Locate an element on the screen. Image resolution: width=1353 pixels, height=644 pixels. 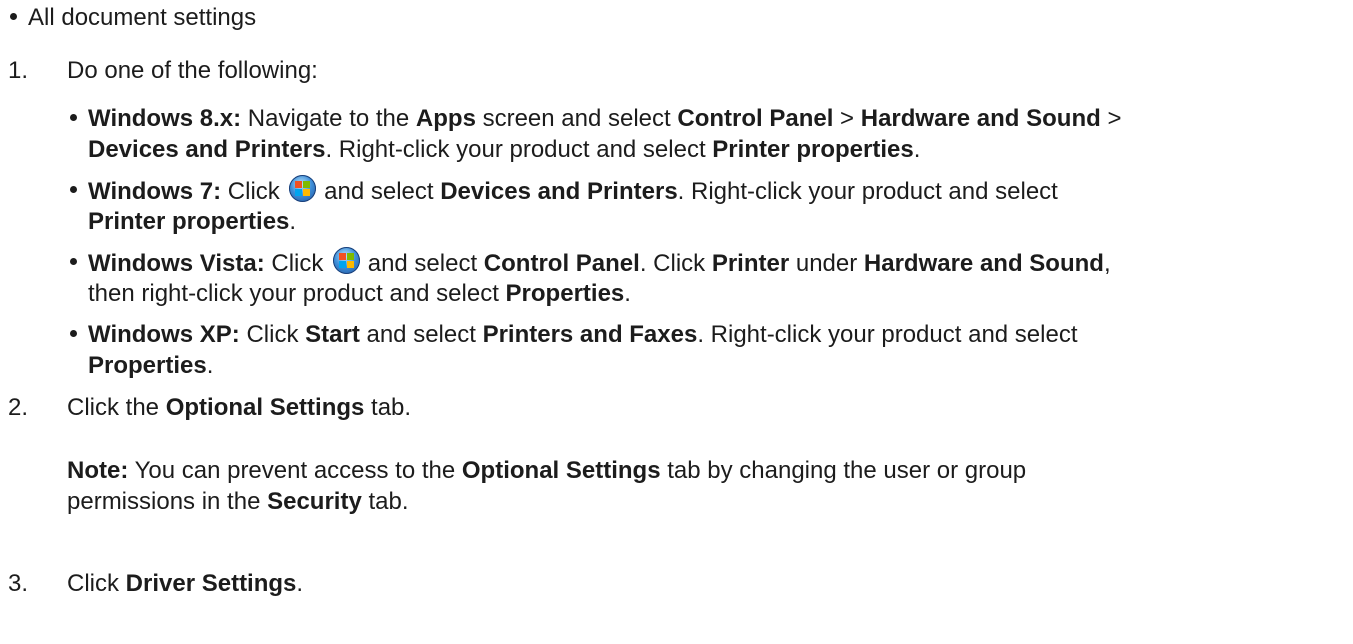
step-number: 1. is located at coordinates (18, 70).